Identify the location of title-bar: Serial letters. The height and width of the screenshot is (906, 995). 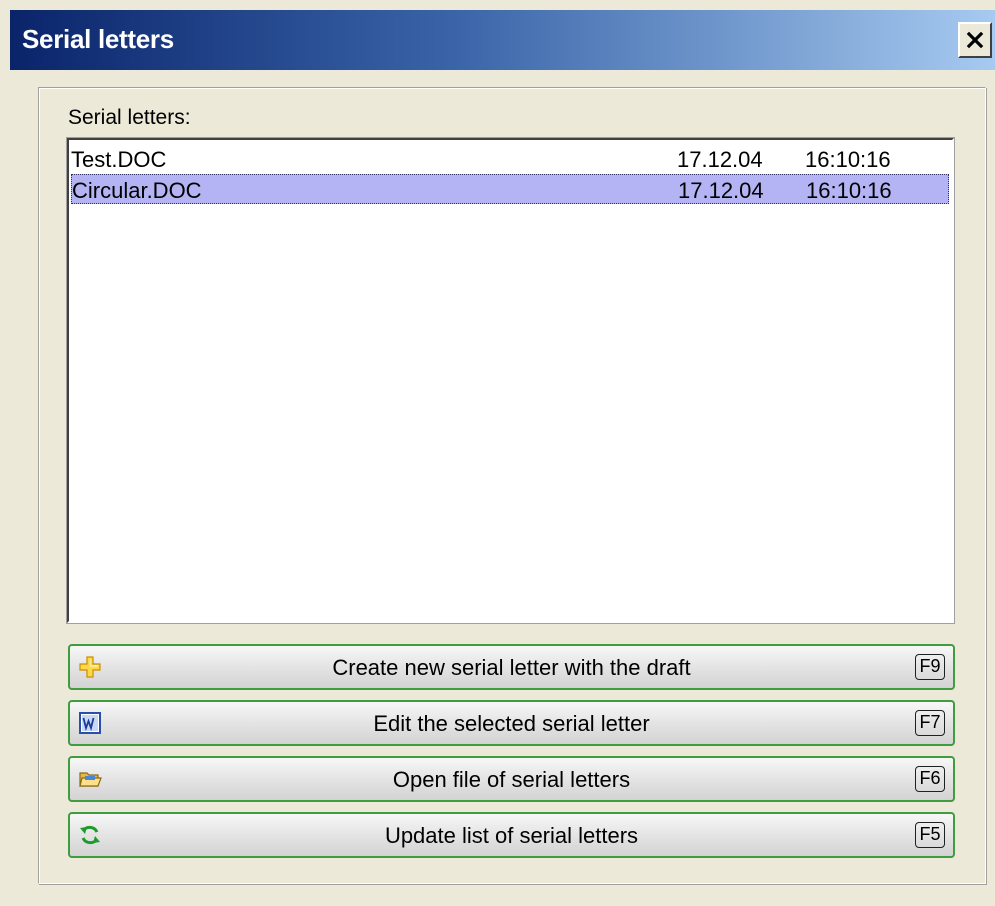
(502, 40).